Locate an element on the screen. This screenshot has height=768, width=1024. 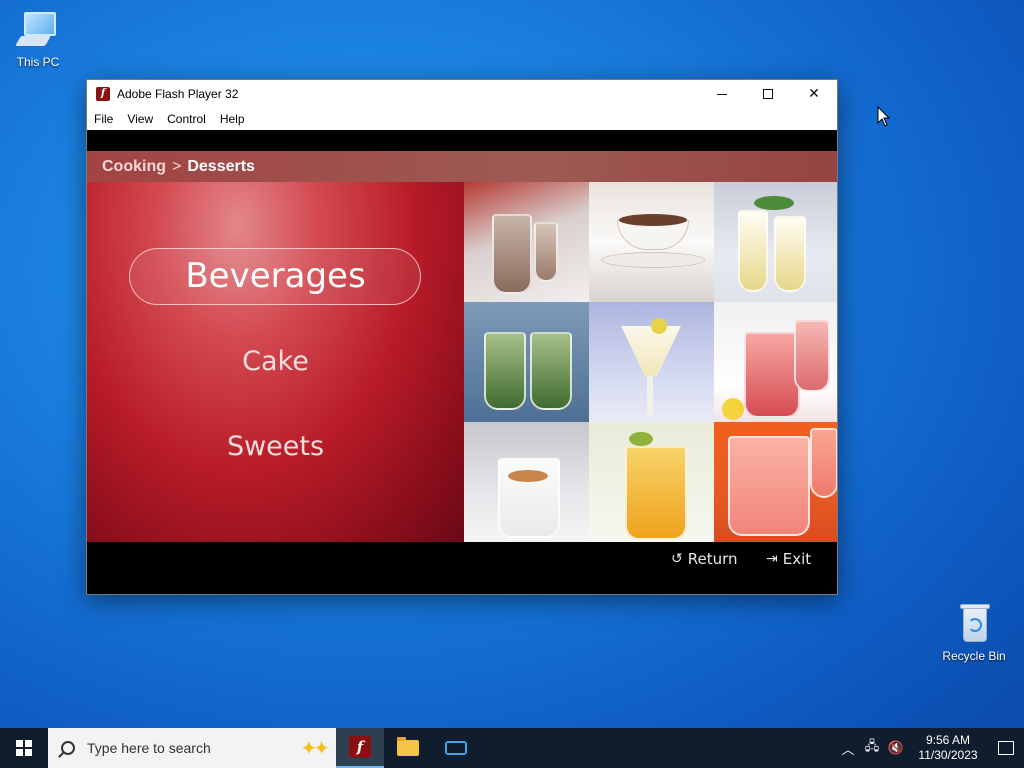
control-bar: ↺ Return ⇥ Exit is located at coordinates (462, 568).